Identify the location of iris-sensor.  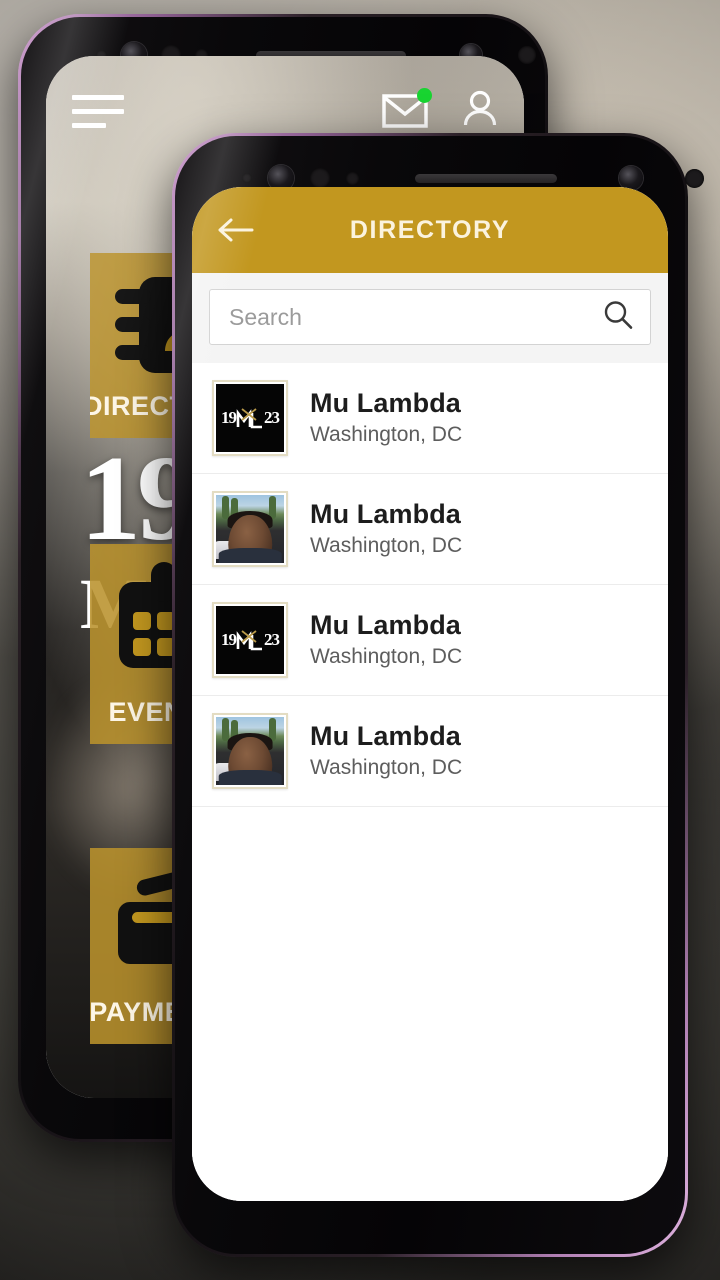
(320, 178).